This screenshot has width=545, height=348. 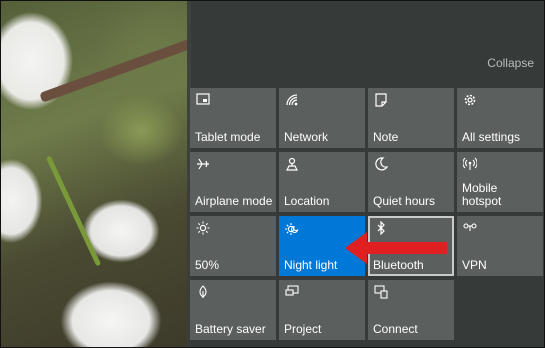 What do you see at coordinates (203, 291) in the screenshot?
I see `battery-saver-icon` at bounding box center [203, 291].